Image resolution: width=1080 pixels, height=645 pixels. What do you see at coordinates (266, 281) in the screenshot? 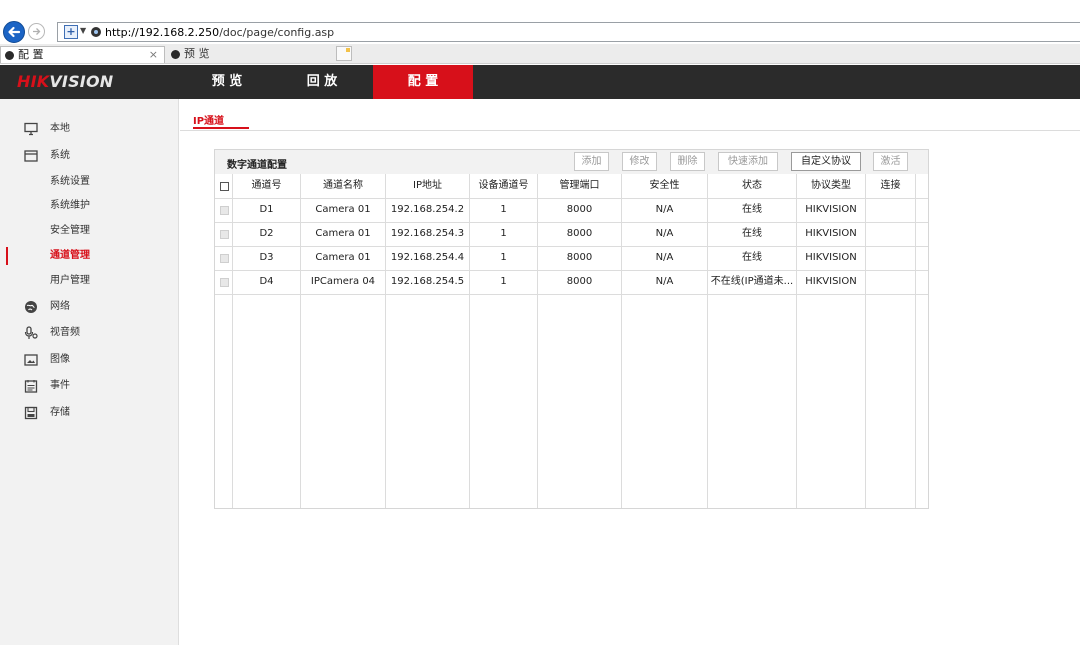
I see `cell-channel-no: D4` at bounding box center [266, 281].